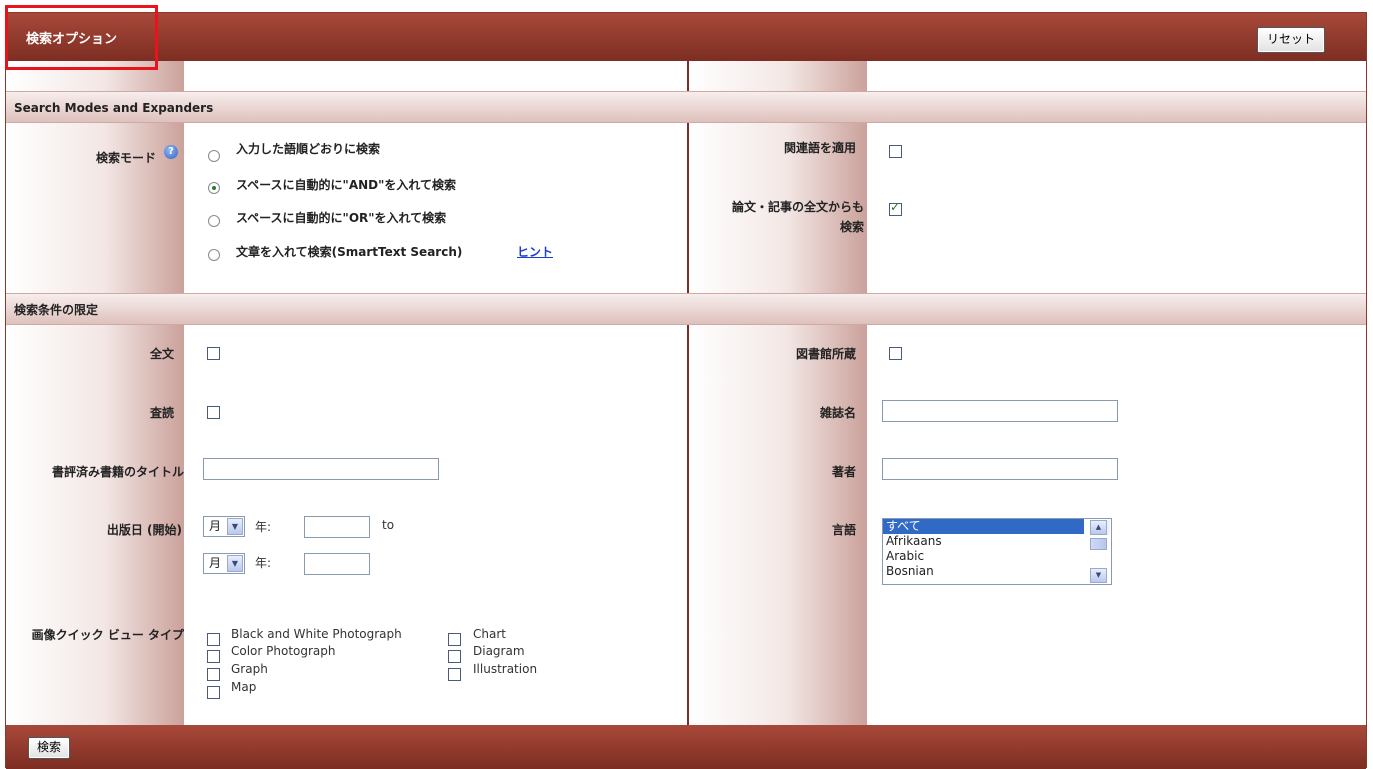  Describe the element at coordinates (171, 152) in the screenshot. I see `help-question-icon: ?` at that location.